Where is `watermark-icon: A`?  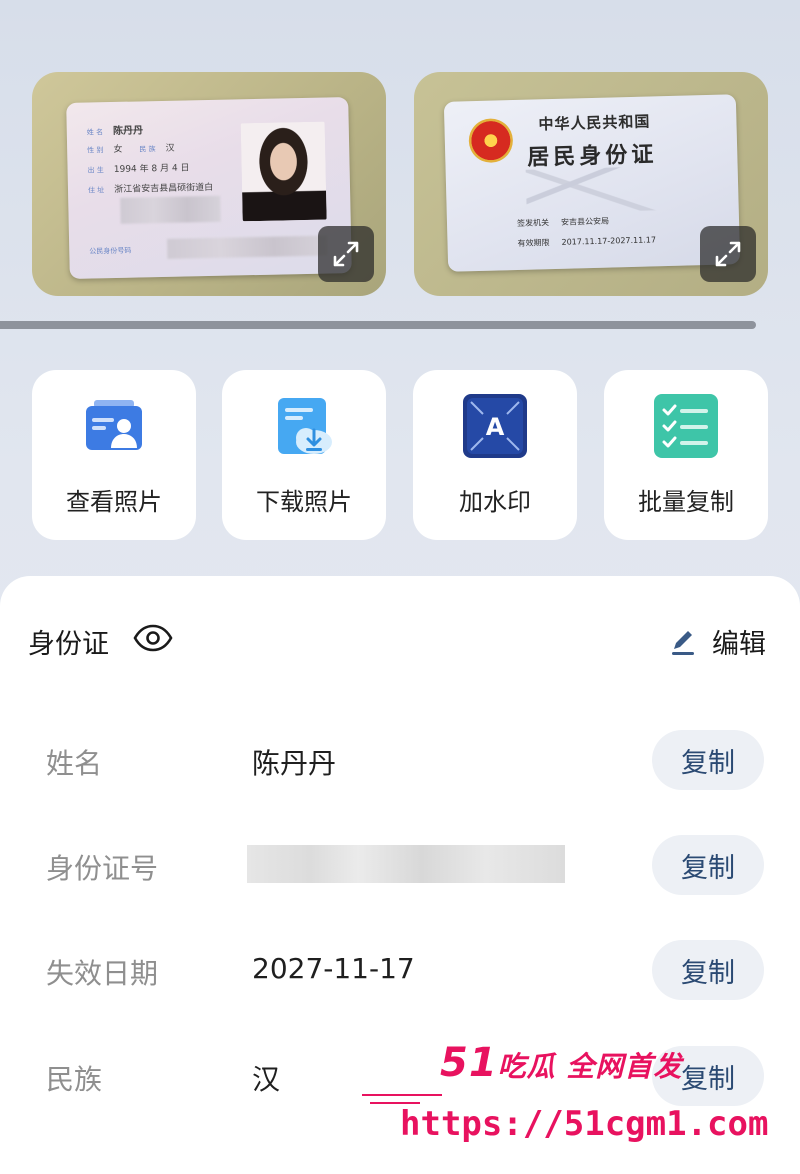 watermark-icon: A is located at coordinates (495, 426).